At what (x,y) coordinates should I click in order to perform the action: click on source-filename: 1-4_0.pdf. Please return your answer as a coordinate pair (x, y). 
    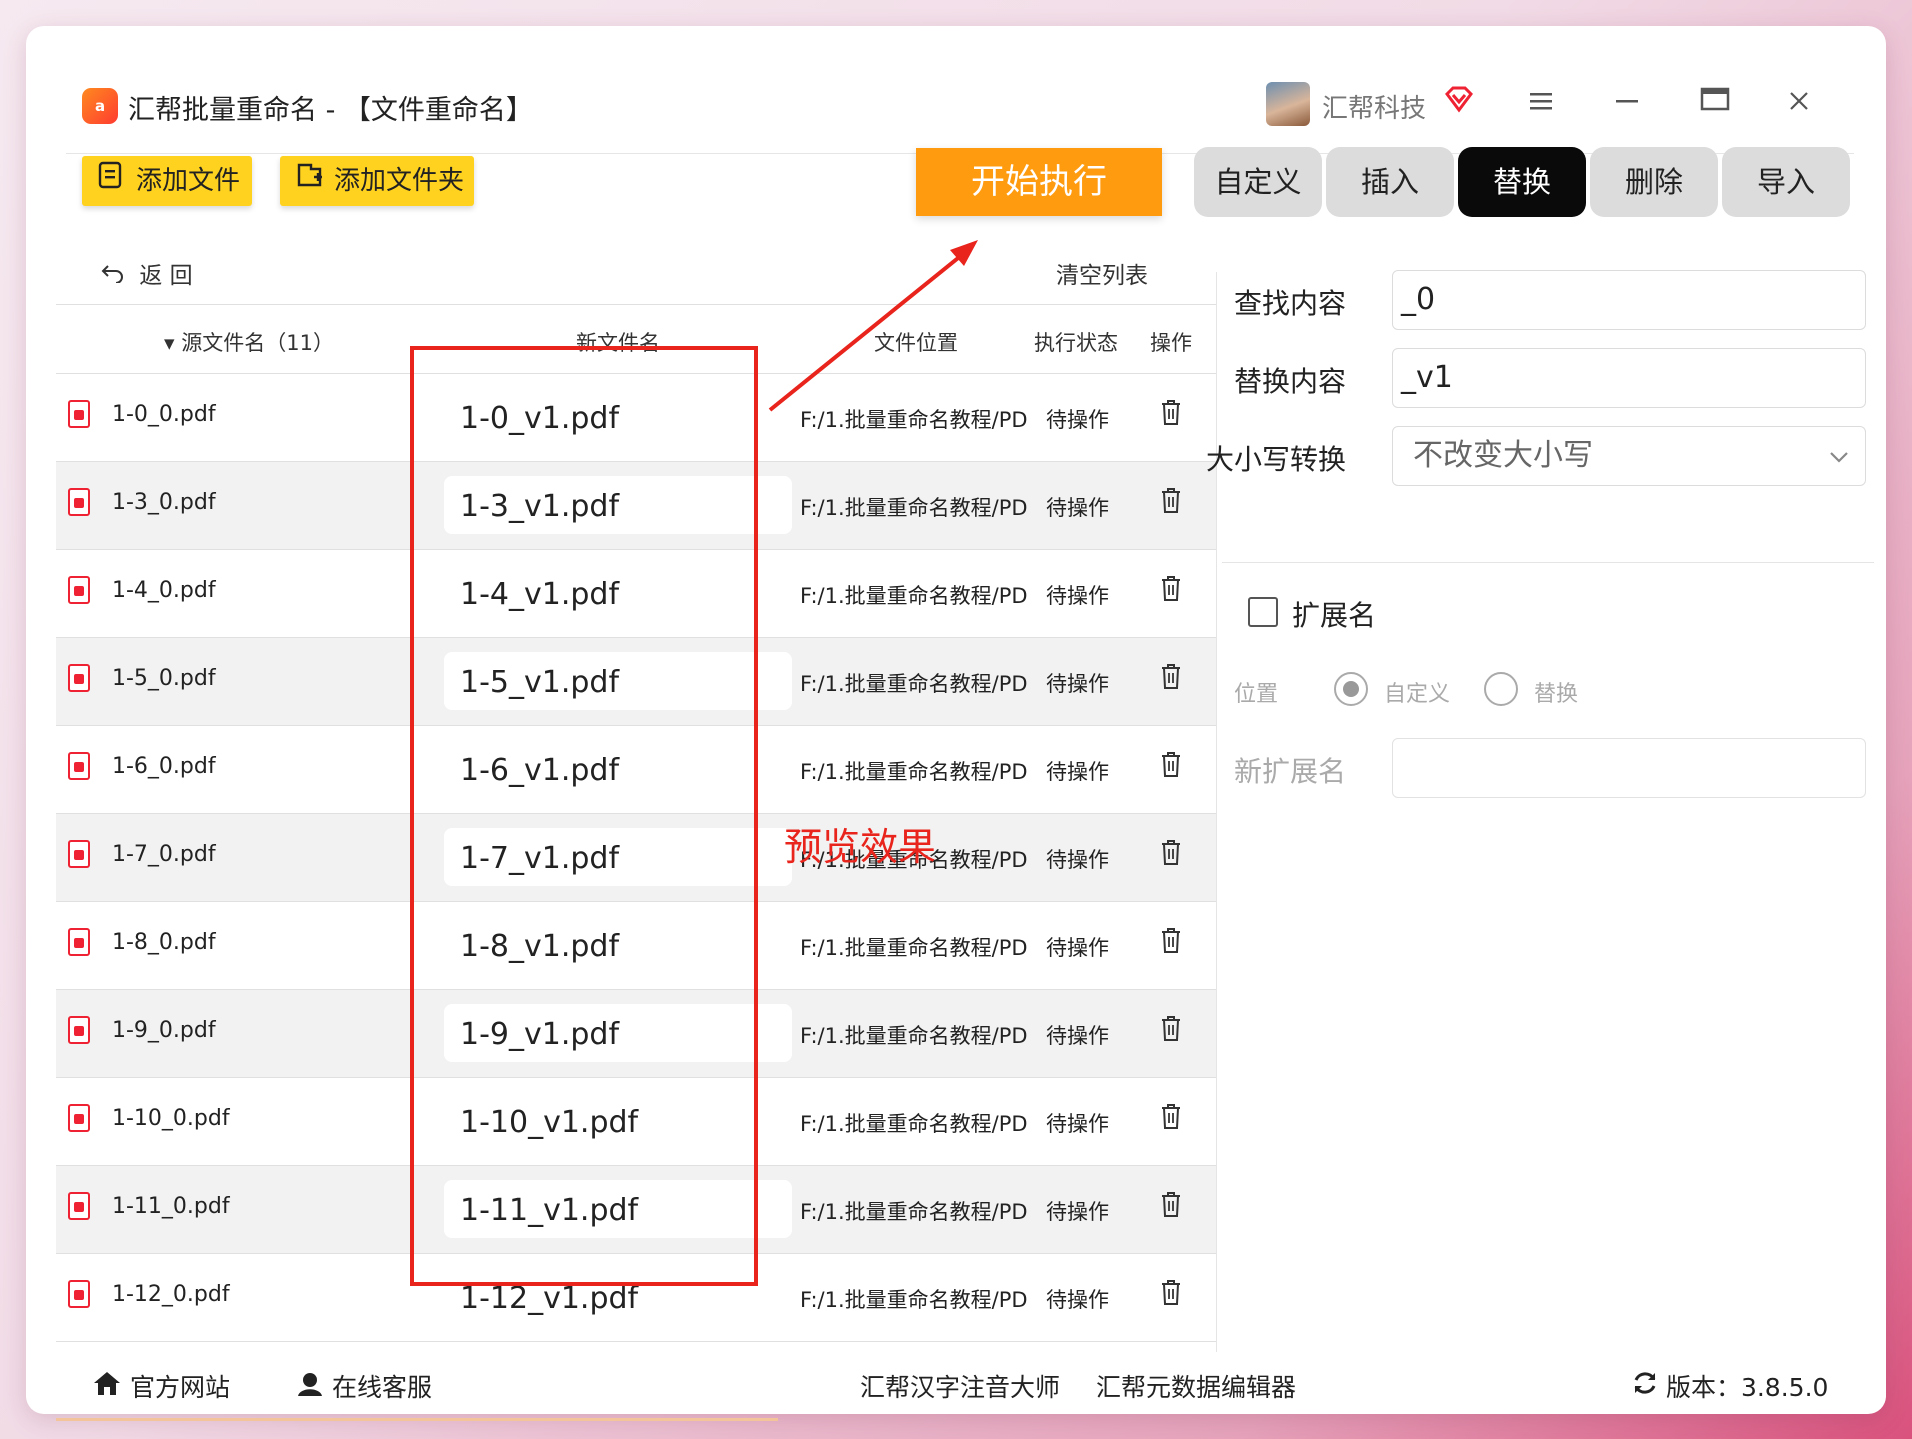
    Looking at the image, I should click on (164, 590).